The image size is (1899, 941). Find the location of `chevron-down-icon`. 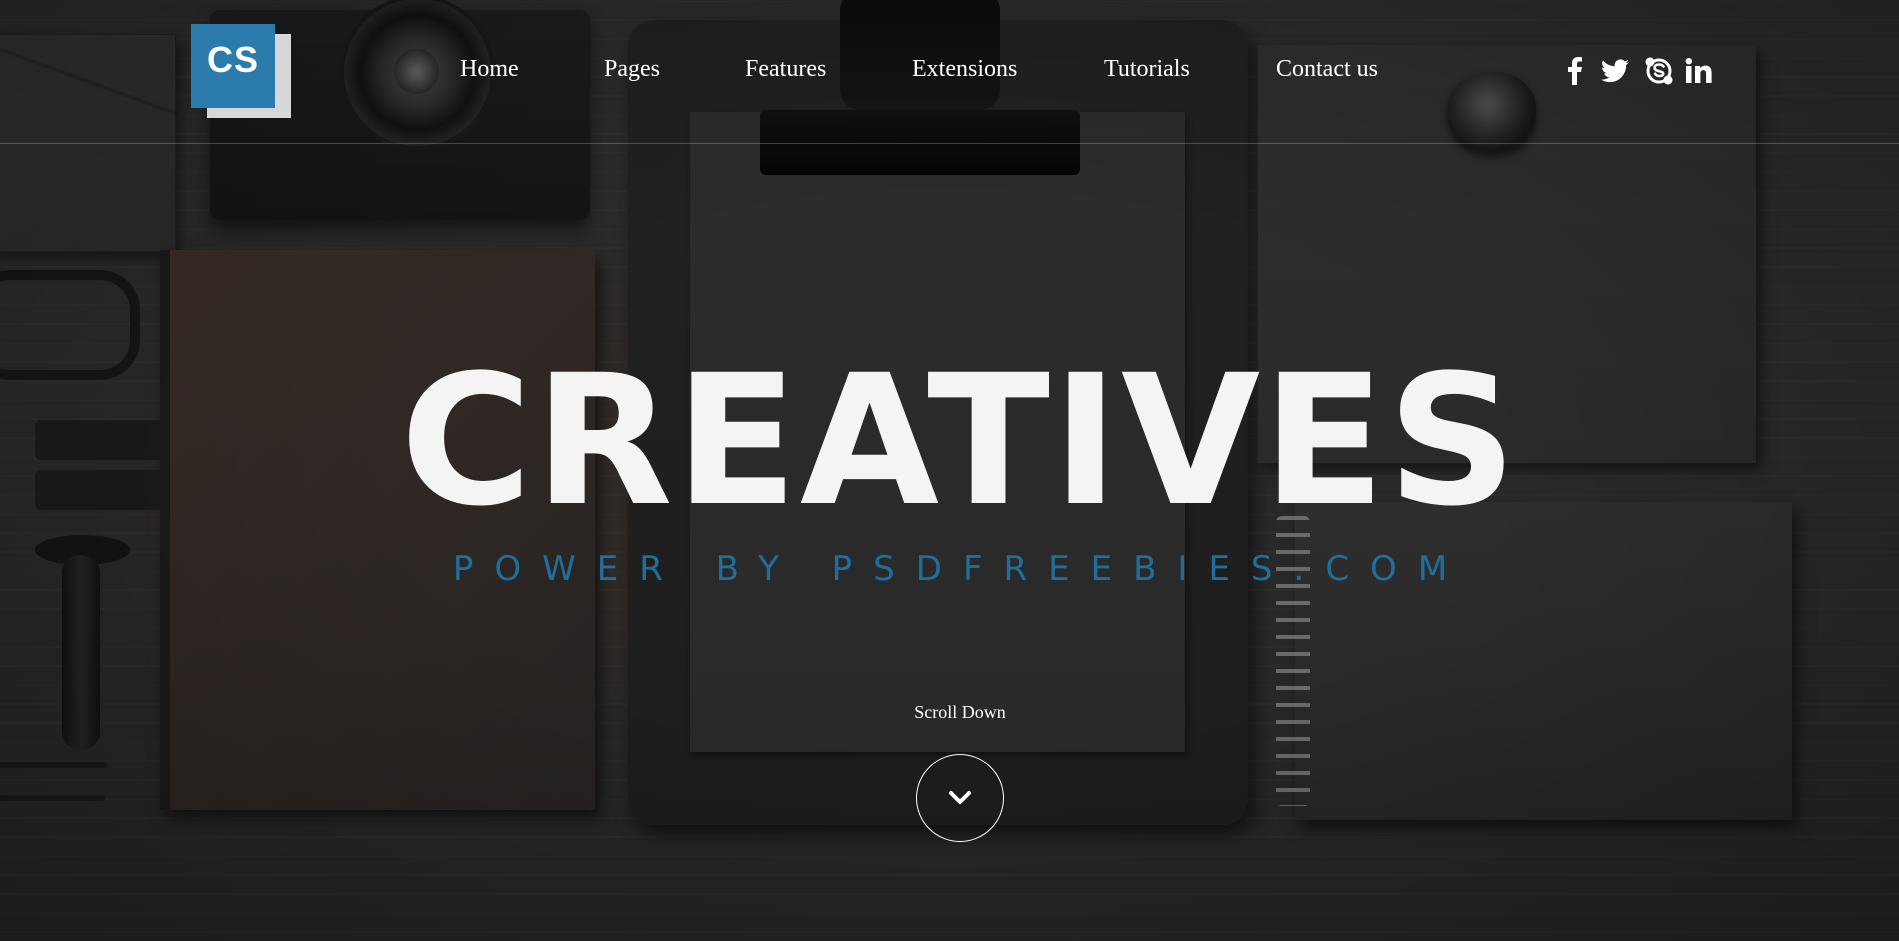

chevron-down-icon is located at coordinates (960, 797).